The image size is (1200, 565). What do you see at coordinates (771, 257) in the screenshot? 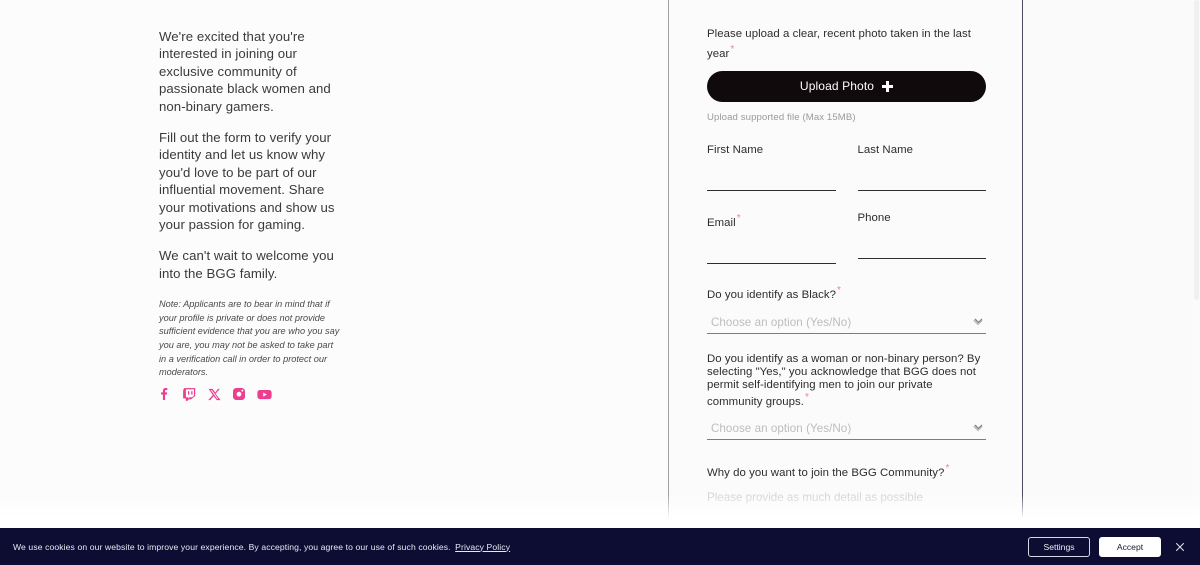
I see `email-input` at bounding box center [771, 257].